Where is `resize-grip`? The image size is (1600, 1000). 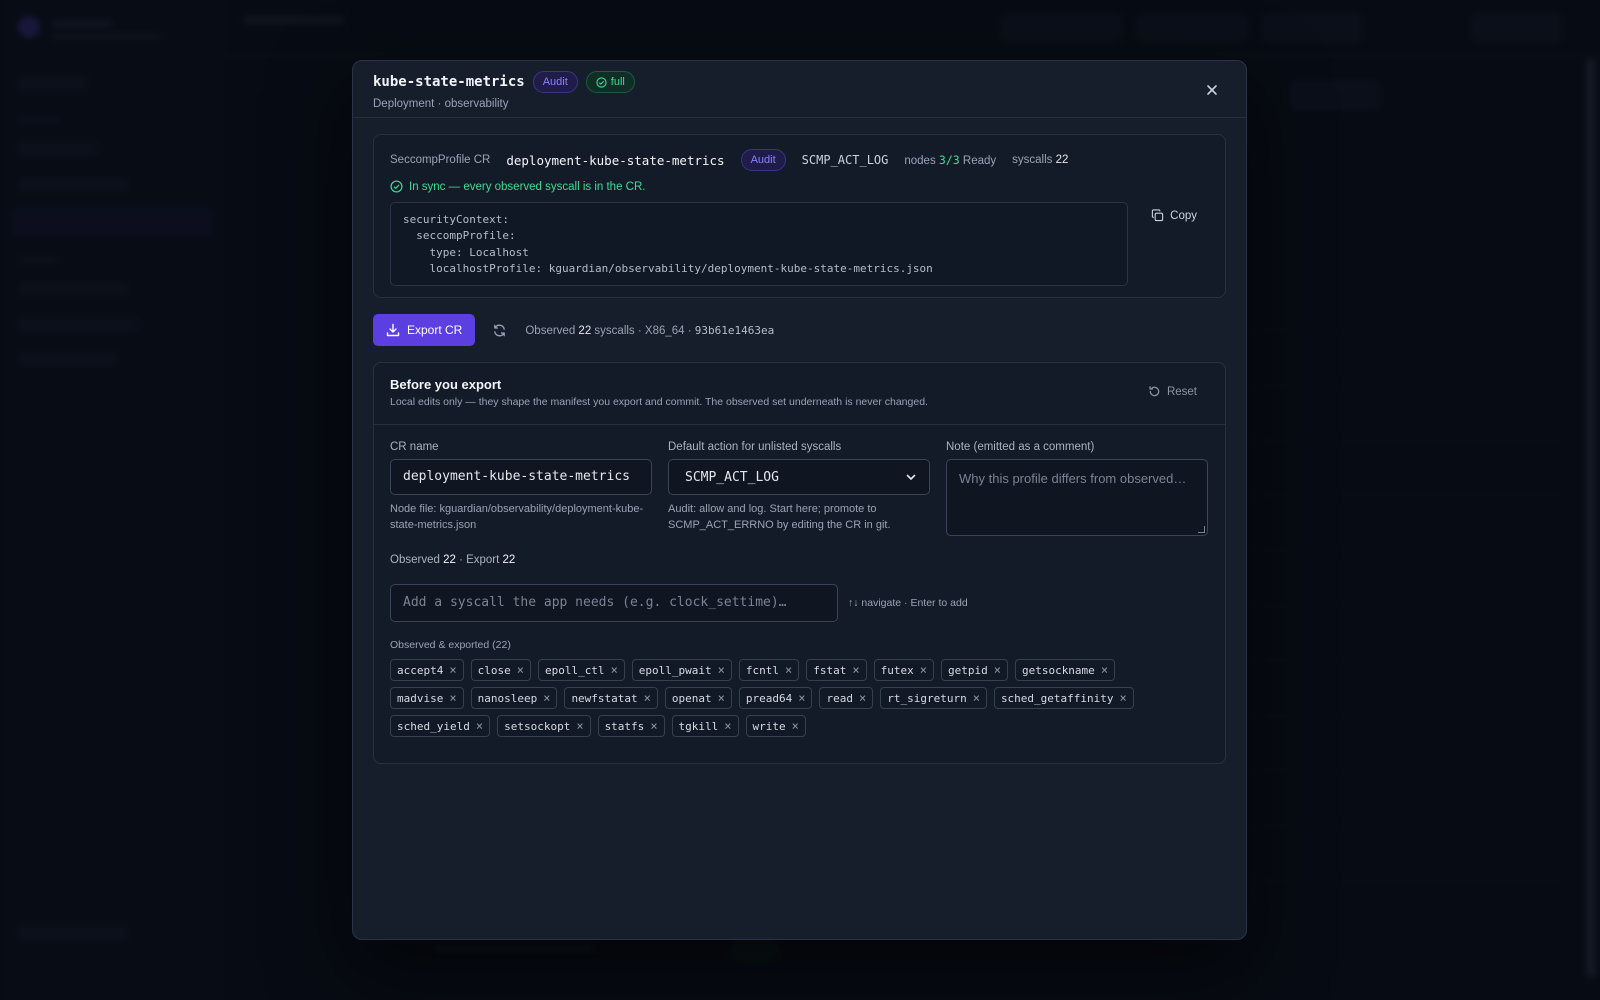
resize-grip is located at coordinates (1201, 529).